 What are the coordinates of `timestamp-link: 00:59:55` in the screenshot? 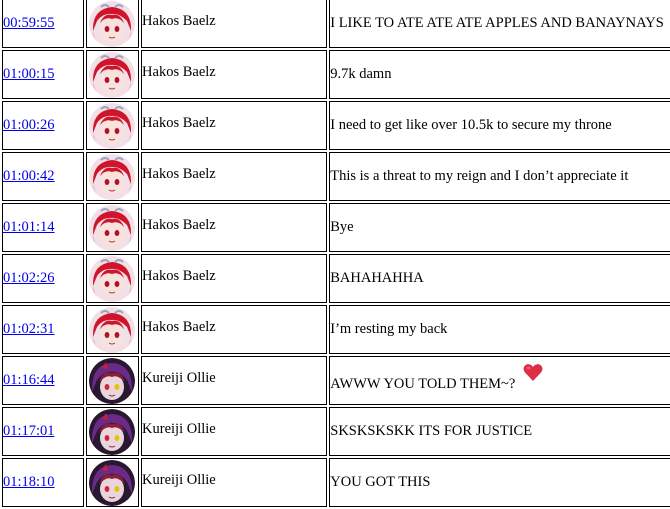 It's located at (29, 23).